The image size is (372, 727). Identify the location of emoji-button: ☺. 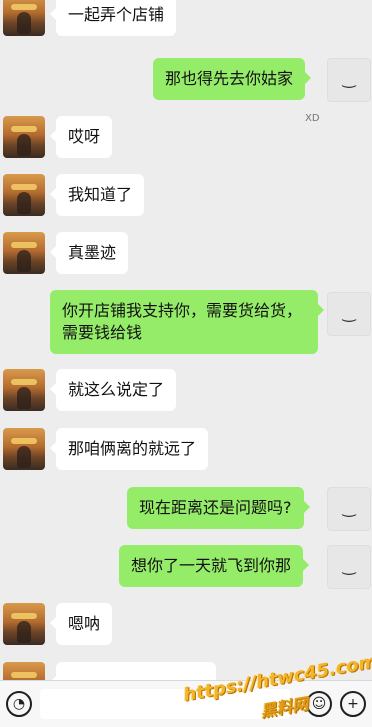
(319, 704).